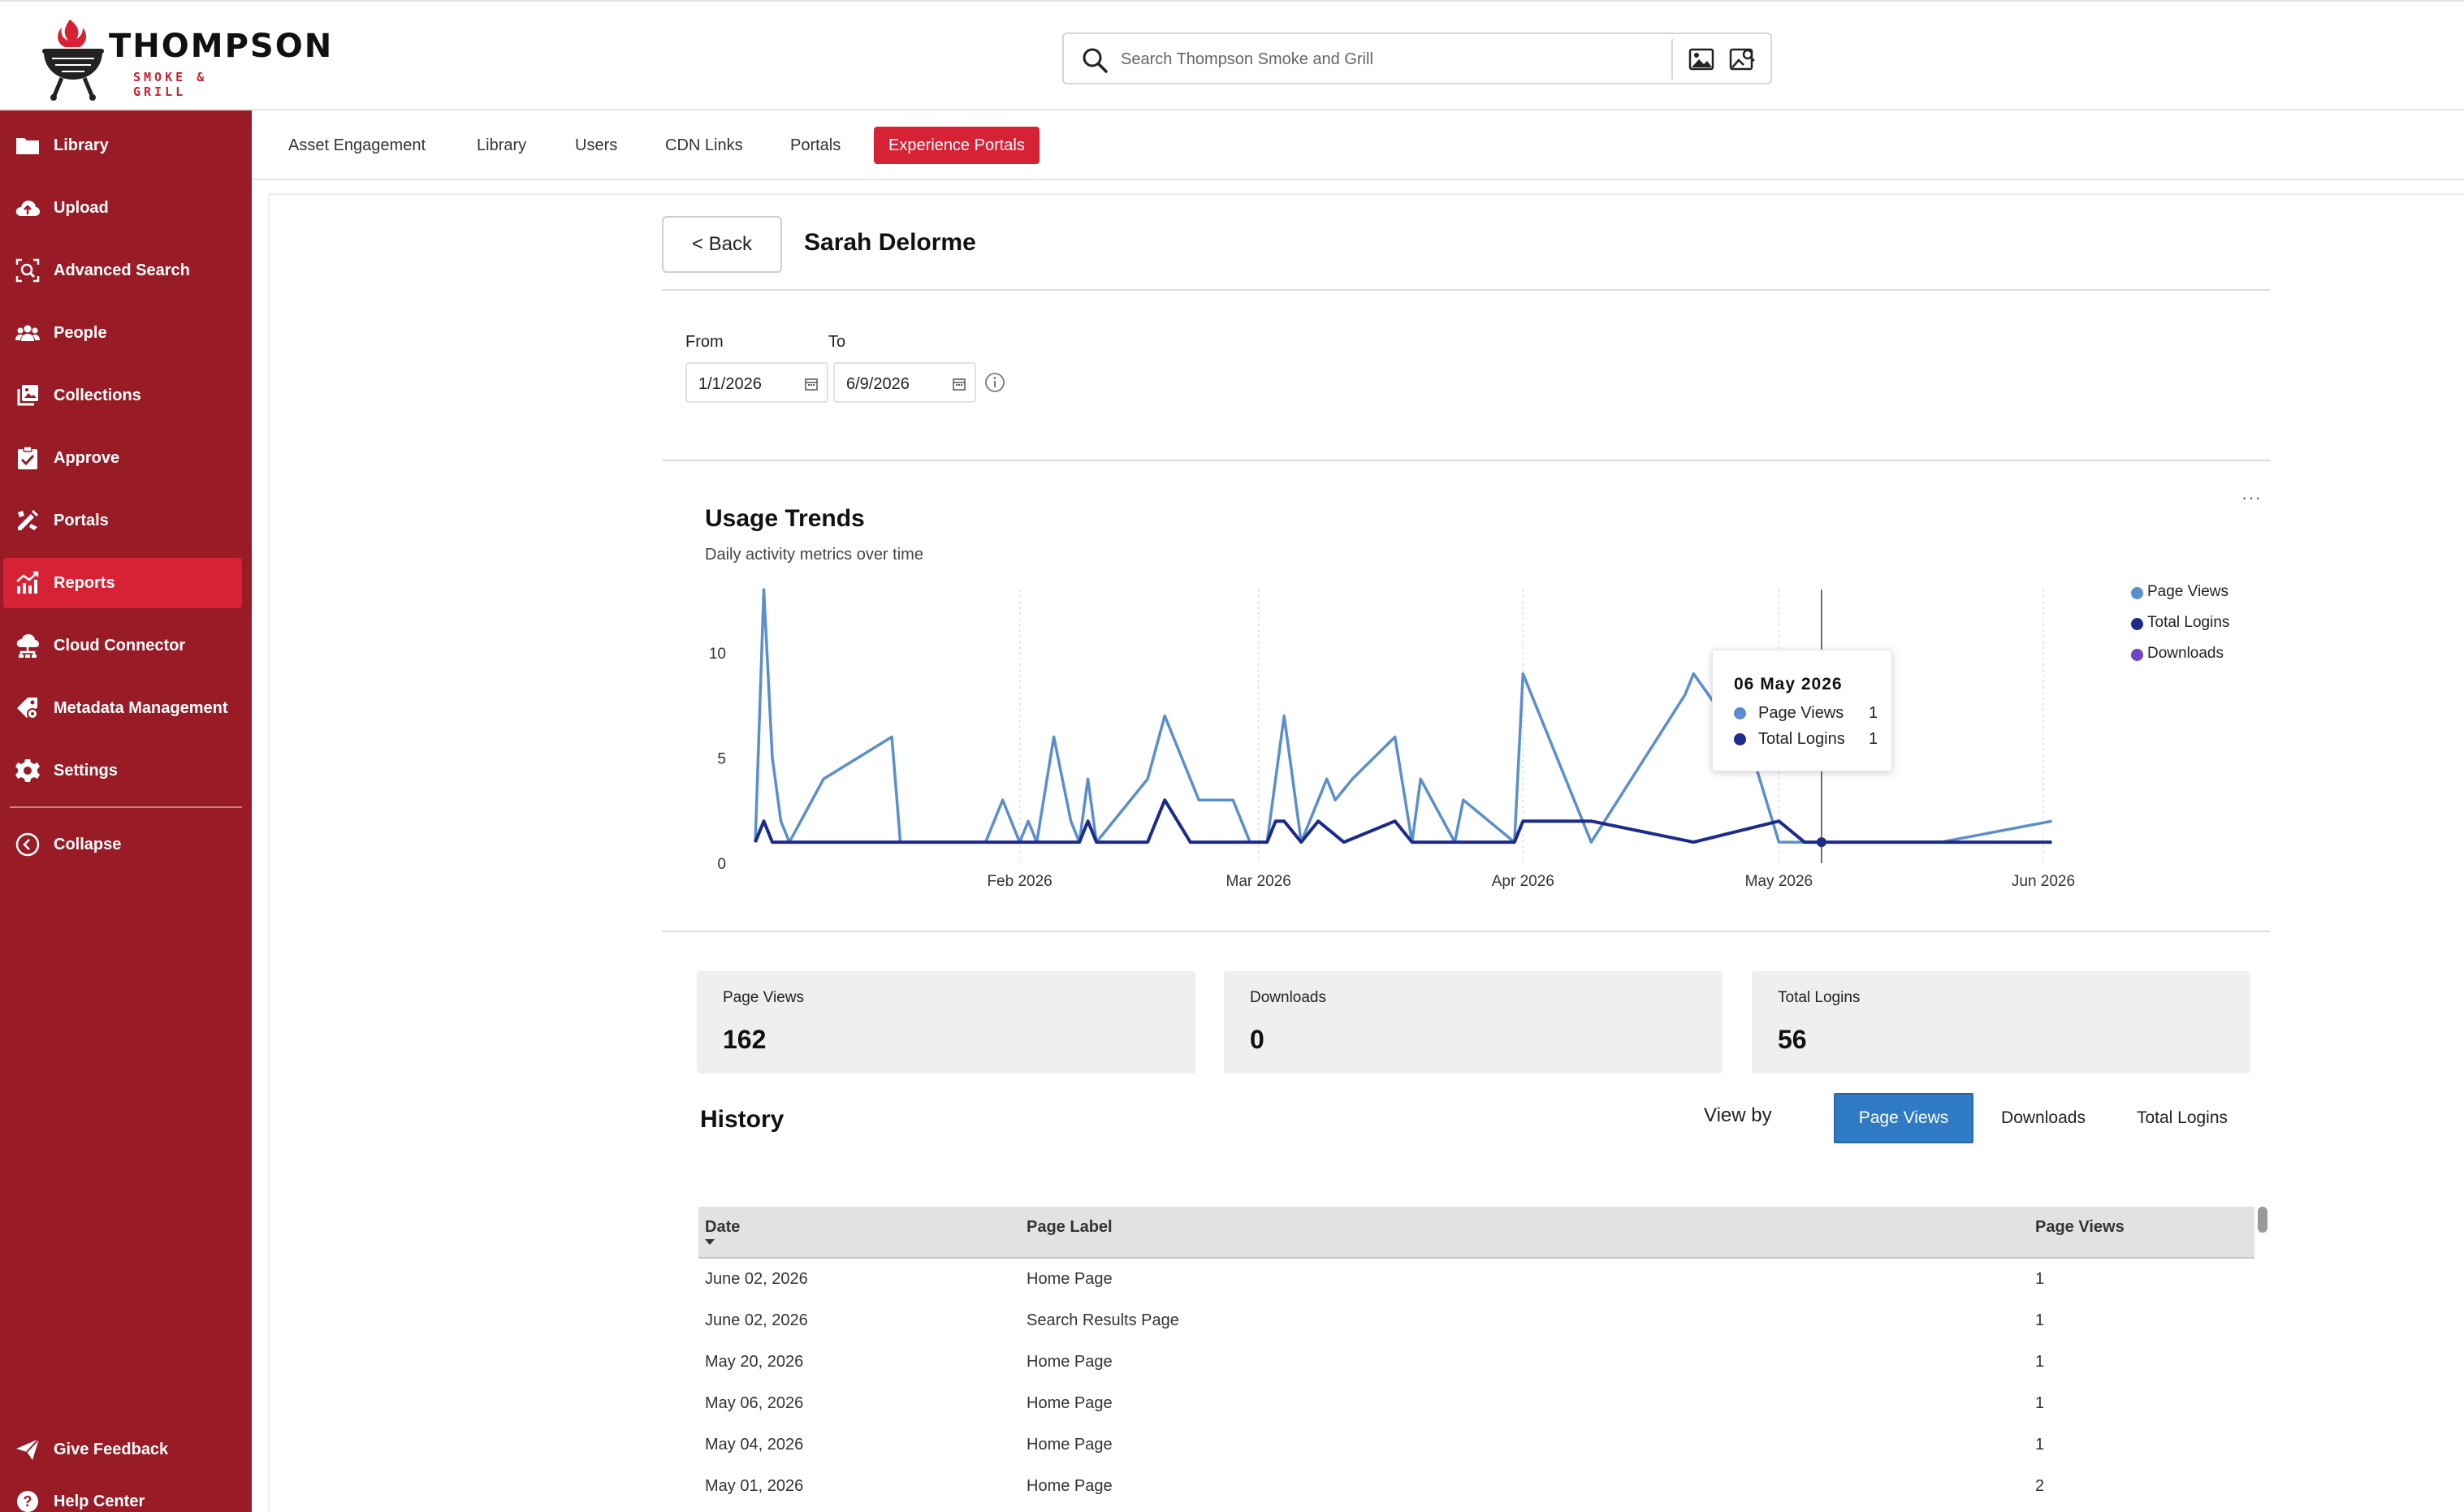 The image size is (2464, 1512). I want to click on send-icon, so click(28, 1449).